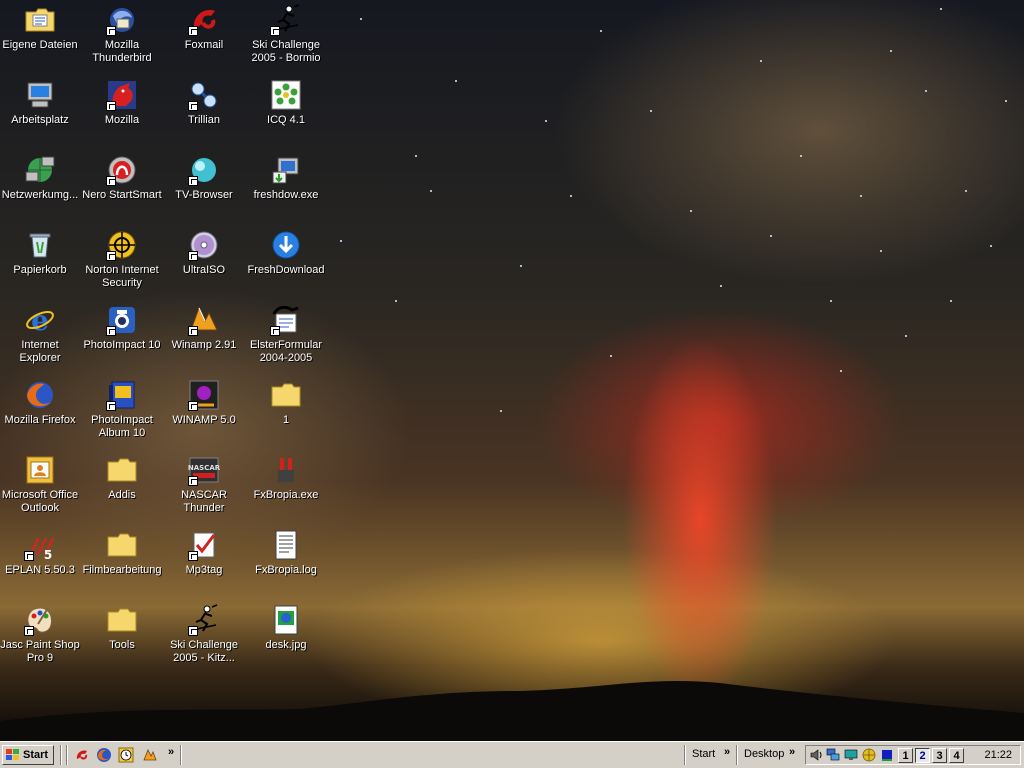 This screenshot has height=768, width=1024. I want to click on desktop-icon-winamp: Winamp 2.91, so click(204, 328).